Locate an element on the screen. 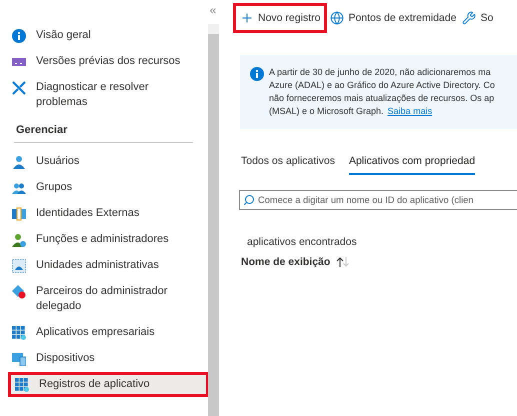  nav-item-label: Funções e administradores is located at coordinates (103, 239).